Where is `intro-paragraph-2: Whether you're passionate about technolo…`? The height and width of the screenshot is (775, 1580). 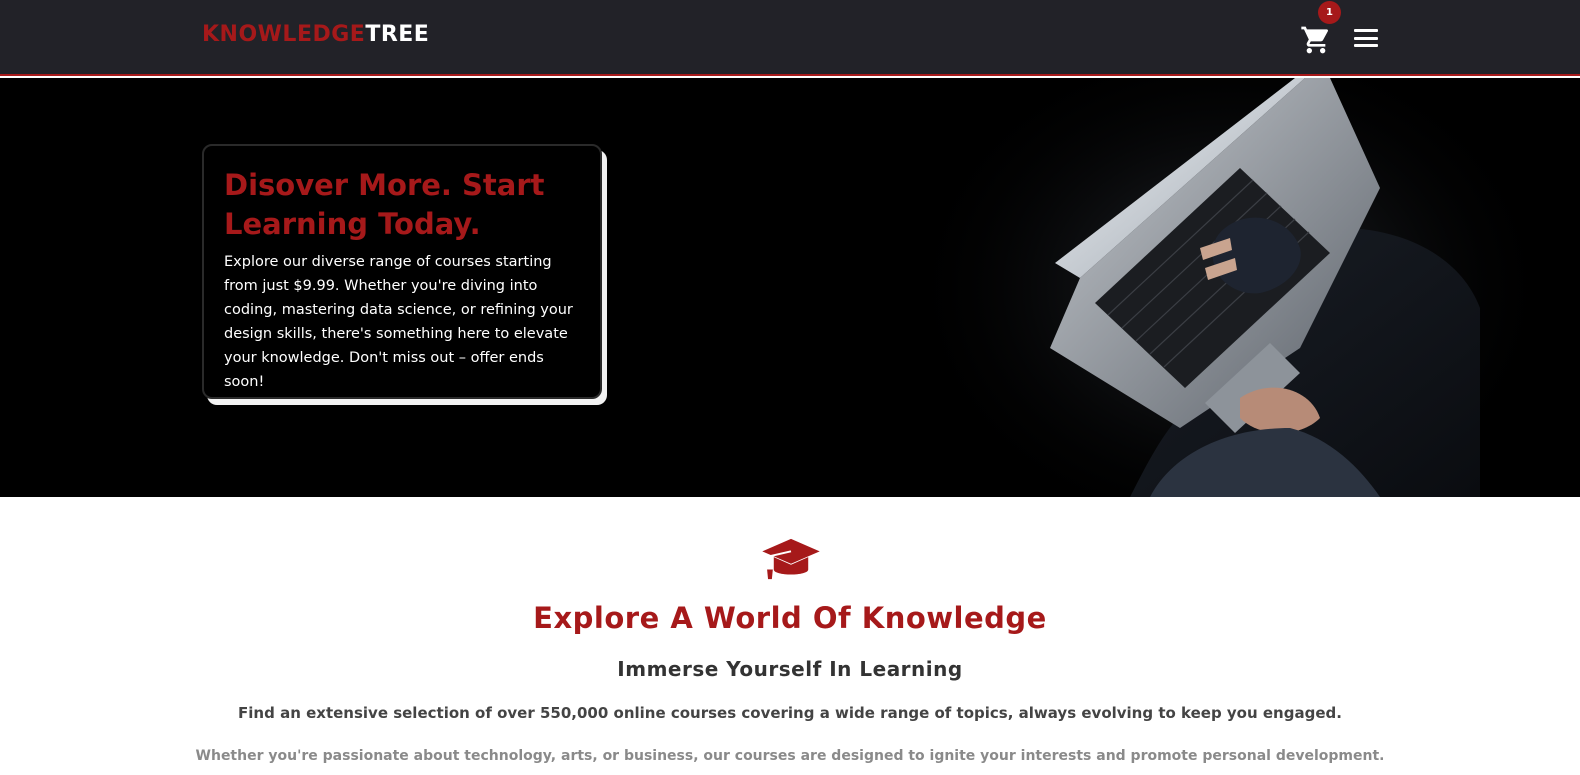 intro-paragraph-2: Whether you're passionate about technolo… is located at coordinates (790, 756).